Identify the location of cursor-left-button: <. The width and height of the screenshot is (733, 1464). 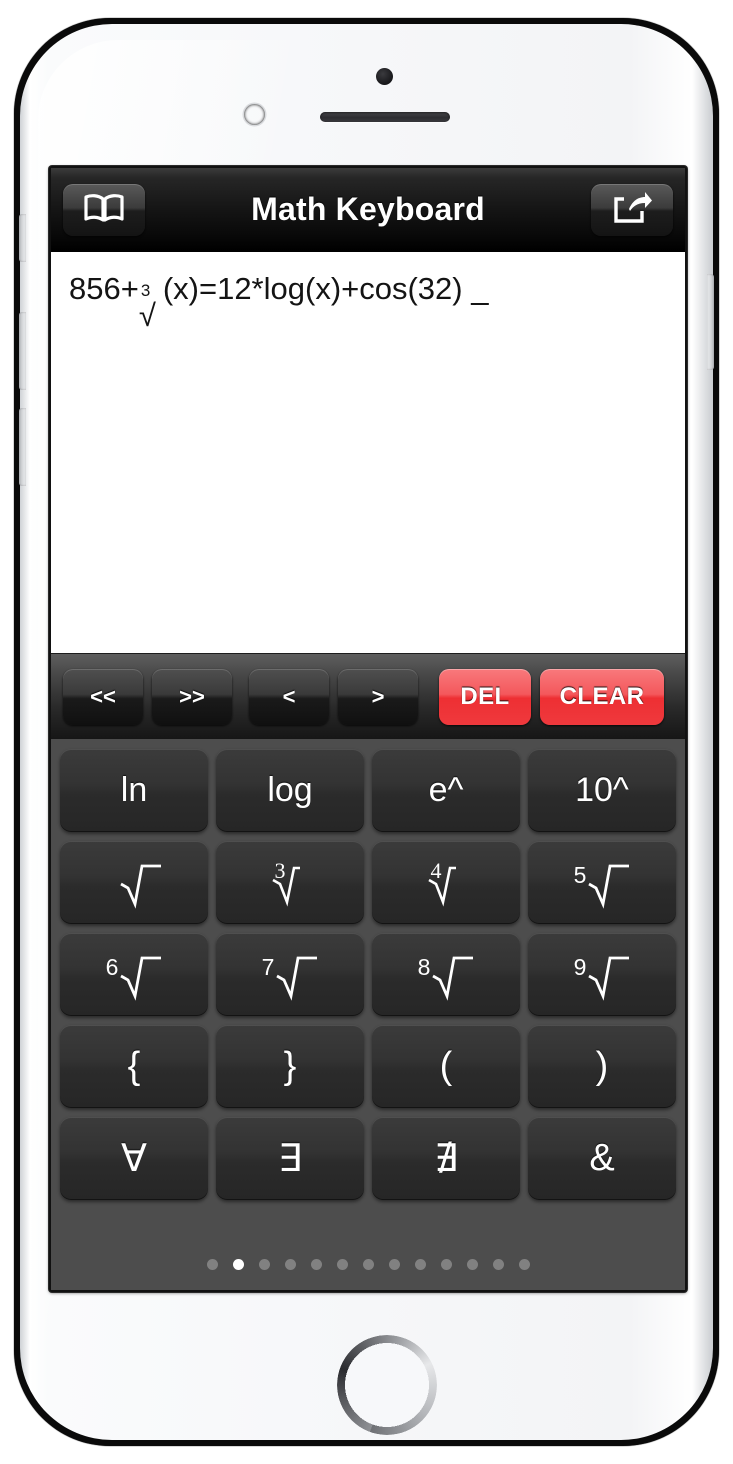
(289, 696).